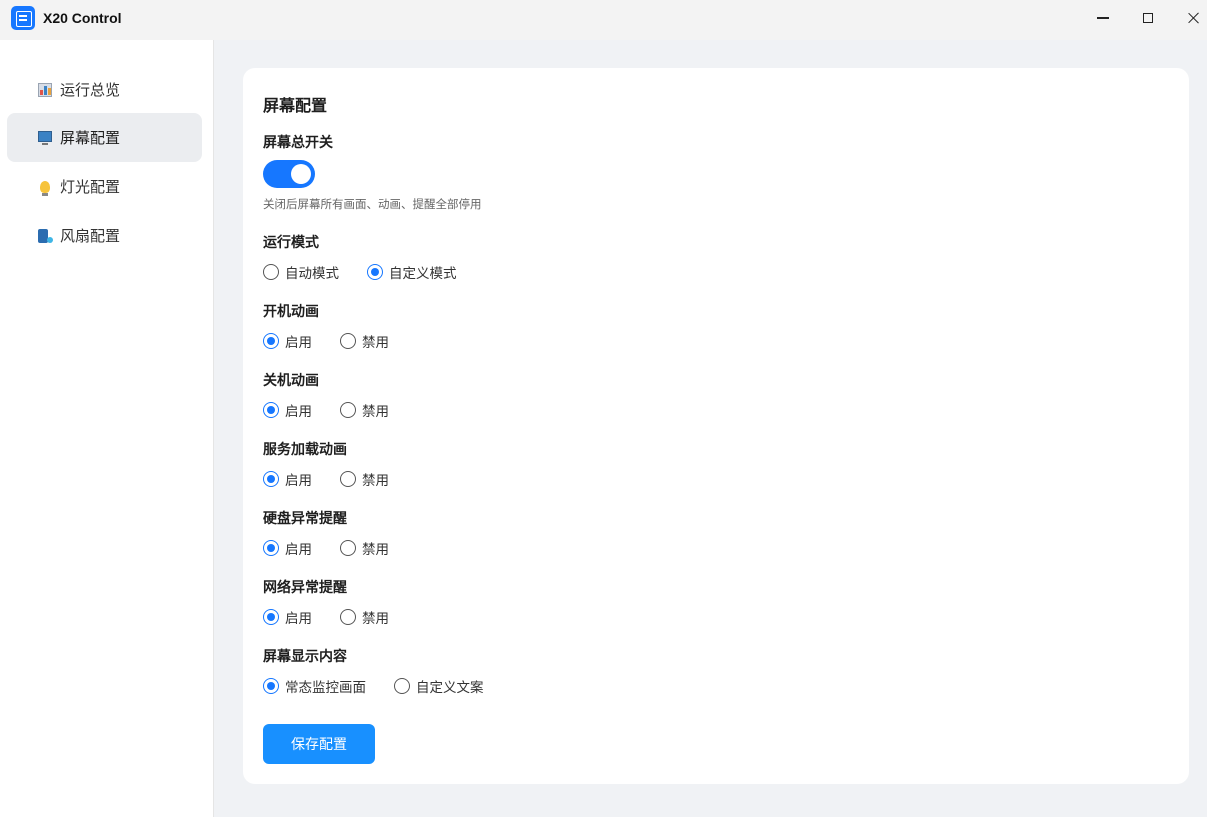  What do you see at coordinates (305, 657) in the screenshot?
I see `display-content-label: 屏幕显示内容` at bounding box center [305, 657].